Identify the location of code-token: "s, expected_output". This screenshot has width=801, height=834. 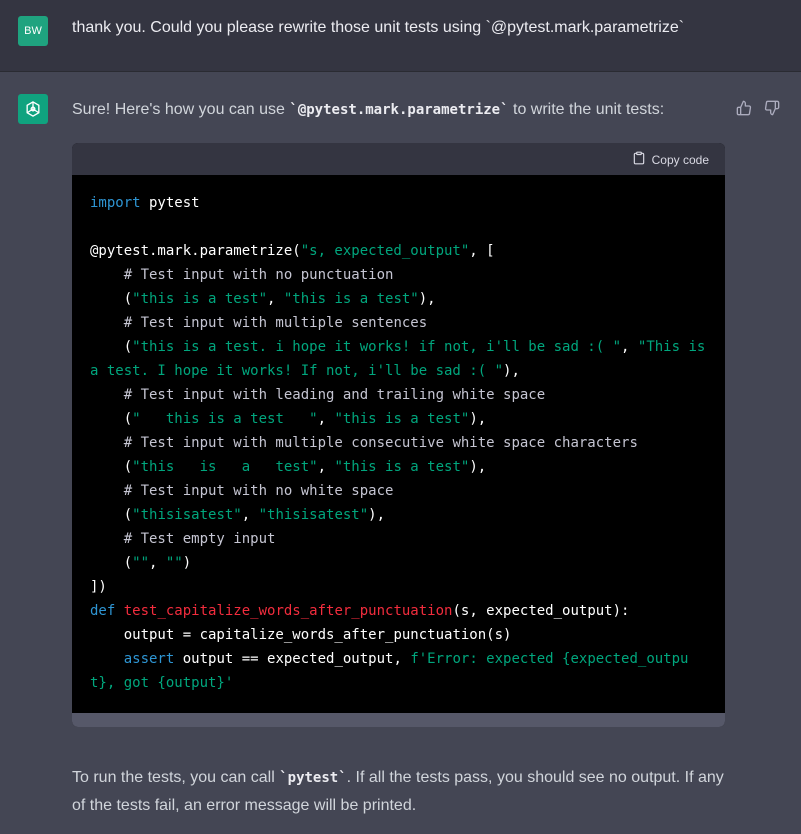
(385, 251).